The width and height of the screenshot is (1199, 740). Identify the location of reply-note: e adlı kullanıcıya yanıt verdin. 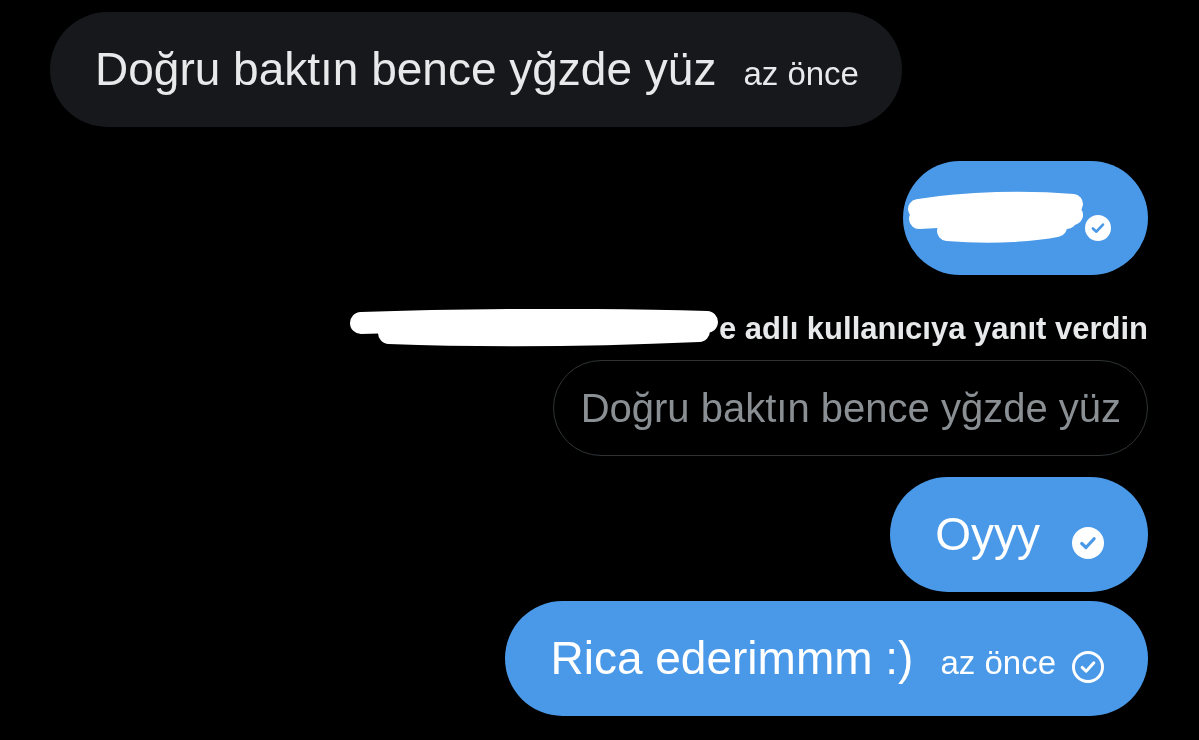
(933, 328).